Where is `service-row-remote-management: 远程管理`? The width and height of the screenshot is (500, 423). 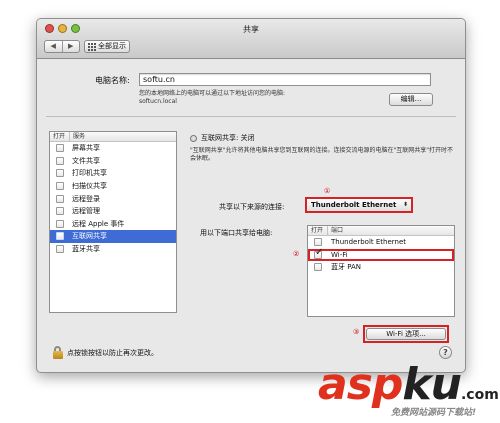 service-row-remote-management: 远程管理 is located at coordinates (113, 211).